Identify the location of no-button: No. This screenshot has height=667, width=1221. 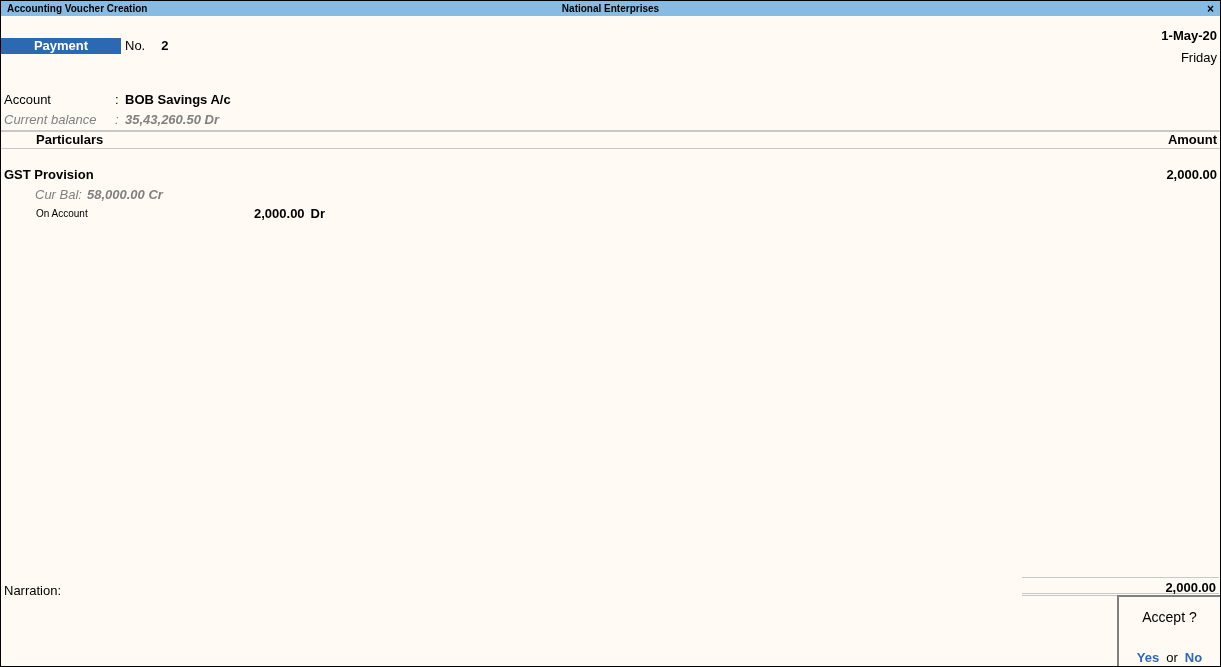
(1193, 657).